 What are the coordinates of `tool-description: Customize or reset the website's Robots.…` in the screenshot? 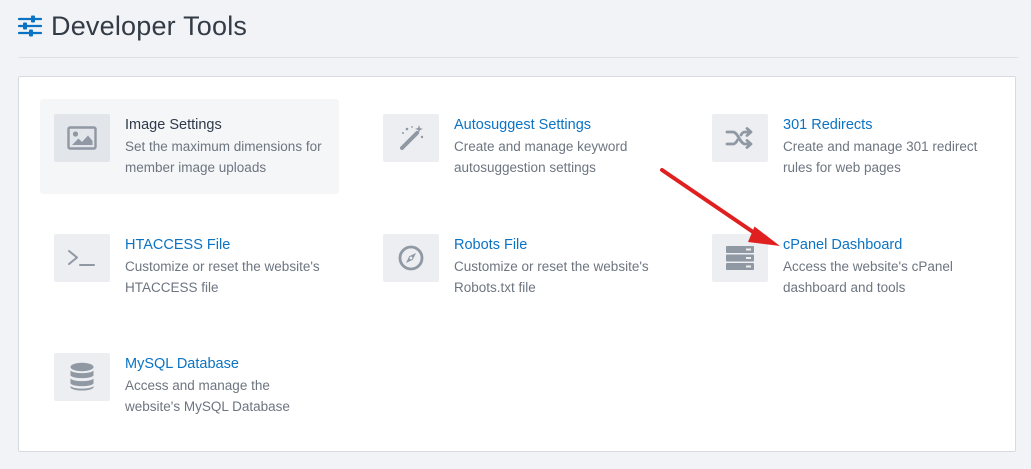 It's located at (551, 277).